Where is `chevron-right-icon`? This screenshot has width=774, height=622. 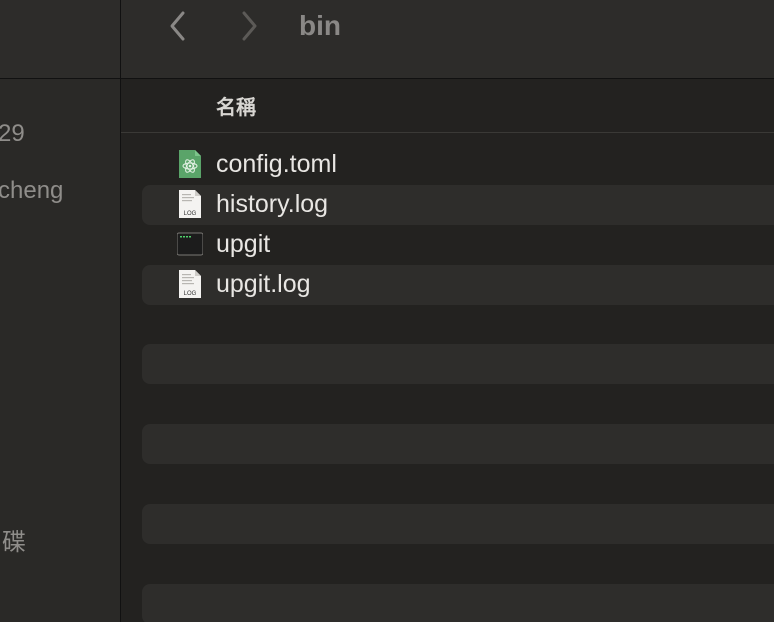
chevron-right-icon is located at coordinates (249, 26).